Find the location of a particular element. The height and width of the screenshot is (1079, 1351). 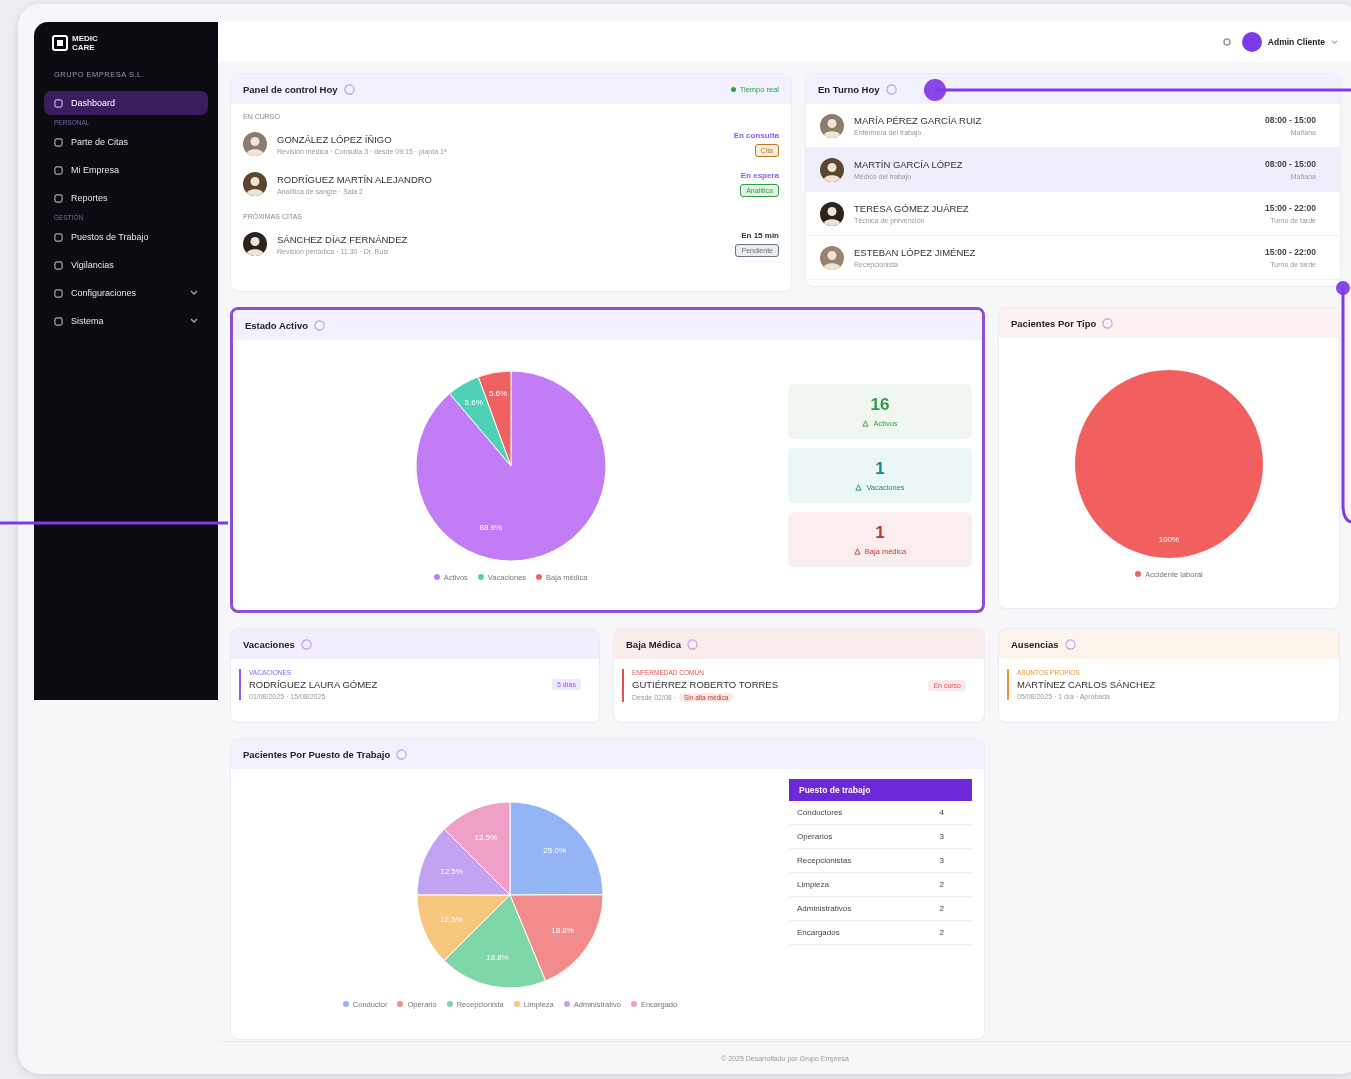

slice-label: 100% is located at coordinates (1169, 539).